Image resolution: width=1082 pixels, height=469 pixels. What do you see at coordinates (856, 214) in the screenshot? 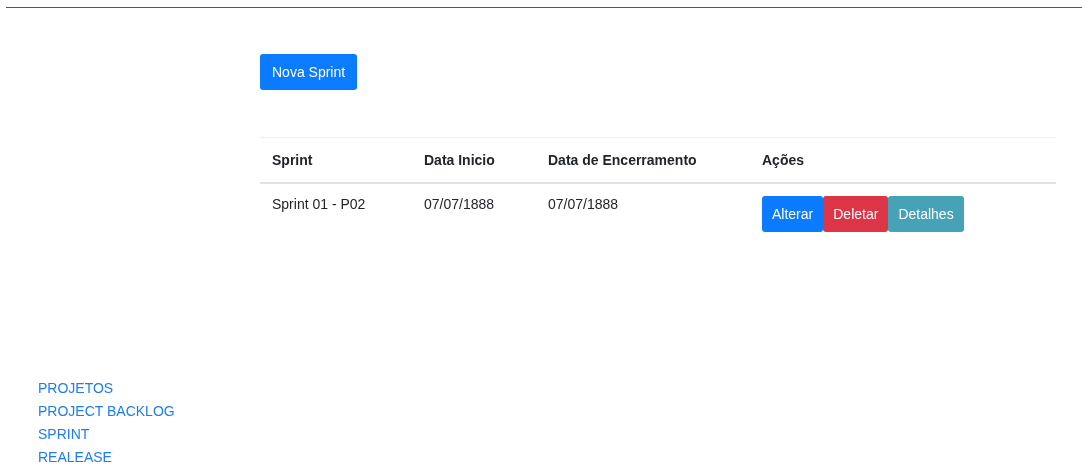
I see `delete-button: Deletar` at bounding box center [856, 214].